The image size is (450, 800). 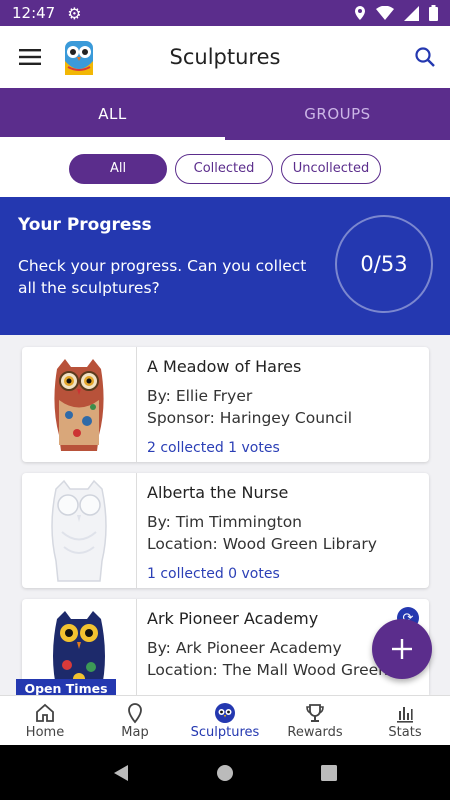 What do you see at coordinates (337, 114) in the screenshot?
I see `tab-groups: GROUPS` at bounding box center [337, 114].